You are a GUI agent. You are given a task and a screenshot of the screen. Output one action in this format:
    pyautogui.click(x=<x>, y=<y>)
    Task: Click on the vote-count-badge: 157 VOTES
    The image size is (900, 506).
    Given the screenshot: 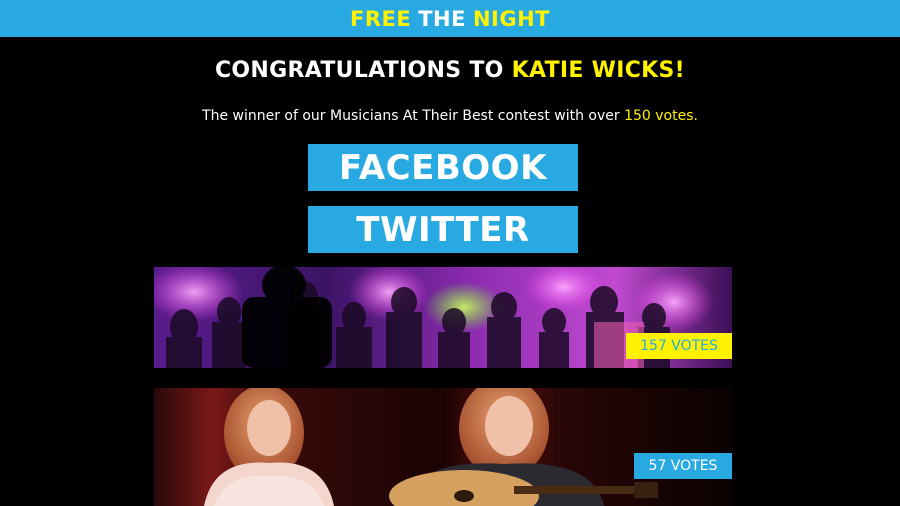 What is the action you would take?
    pyautogui.click(x=679, y=346)
    